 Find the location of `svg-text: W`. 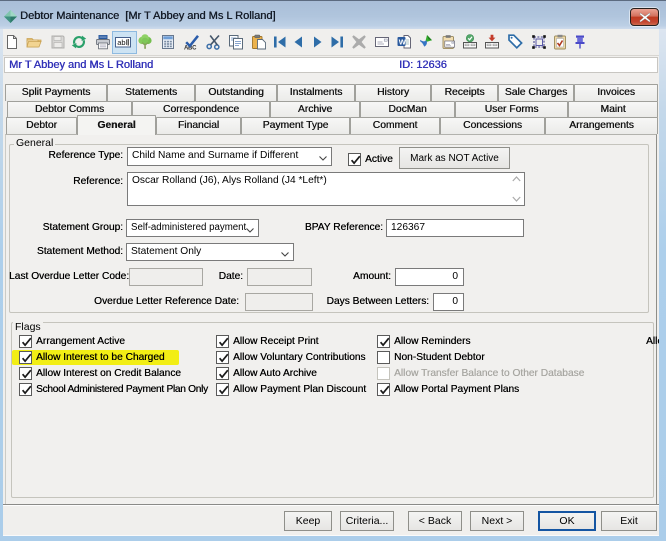

svg-text: W is located at coordinates (403, 42).